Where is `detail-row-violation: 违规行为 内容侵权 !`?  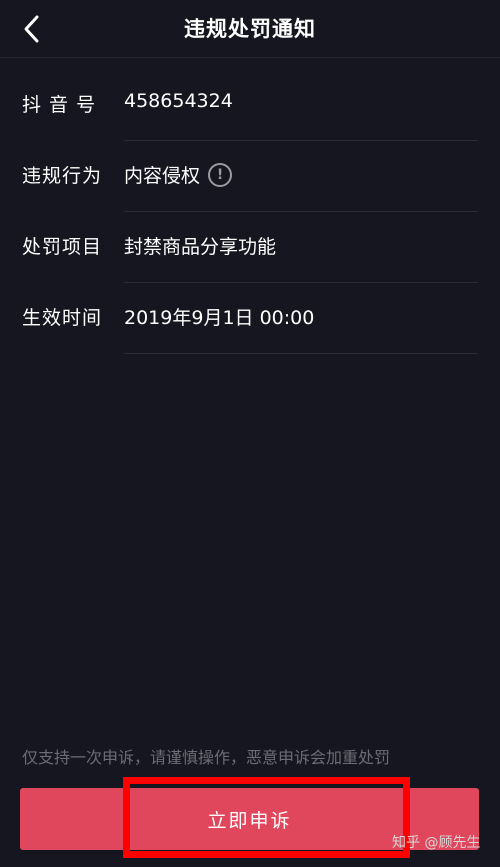 detail-row-violation: 违规行为 内容侵权 ! is located at coordinates (250, 176).